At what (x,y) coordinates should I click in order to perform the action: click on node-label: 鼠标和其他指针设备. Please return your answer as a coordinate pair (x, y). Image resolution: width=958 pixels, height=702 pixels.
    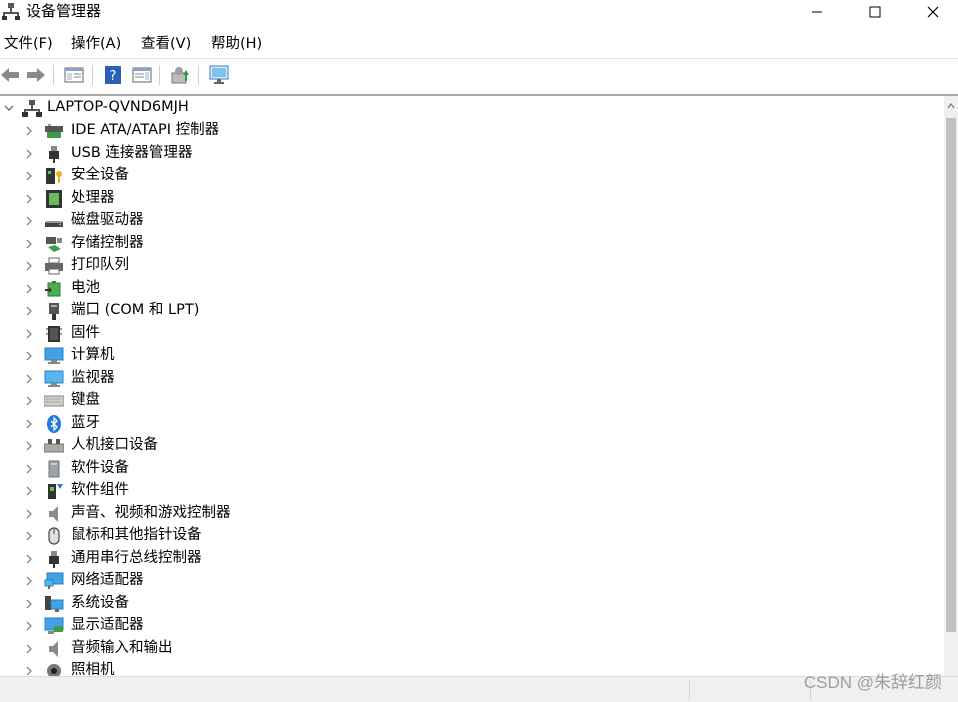
    Looking at the image, I should click on (136, 535).